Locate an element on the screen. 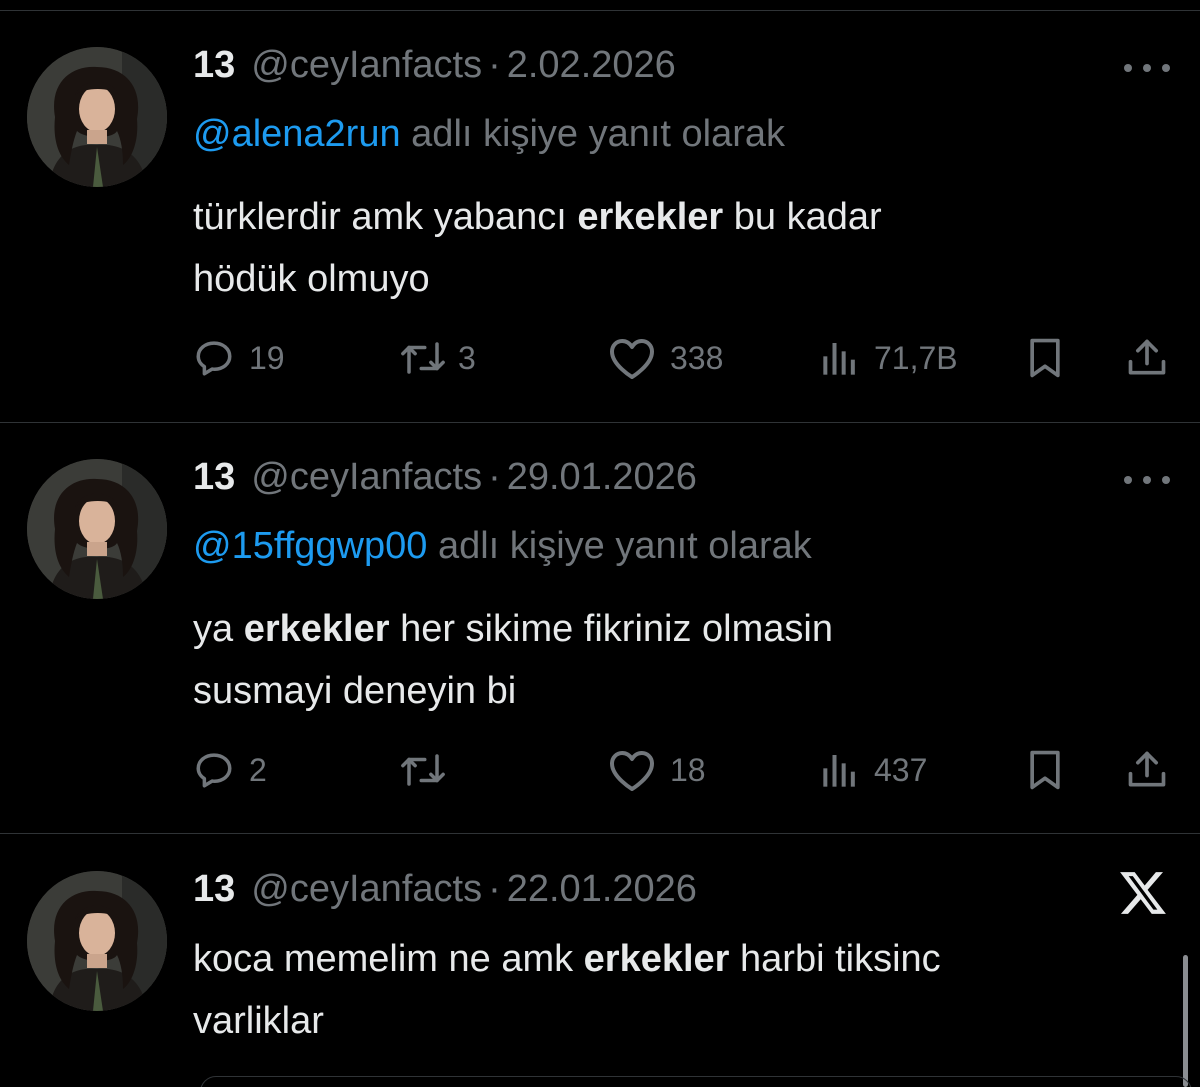 The width and height of the screenshot is (1200, 1087). tweet-header: 13 @ceyIanfacts · 2.02.2026 is located at coordinates (434, 68).